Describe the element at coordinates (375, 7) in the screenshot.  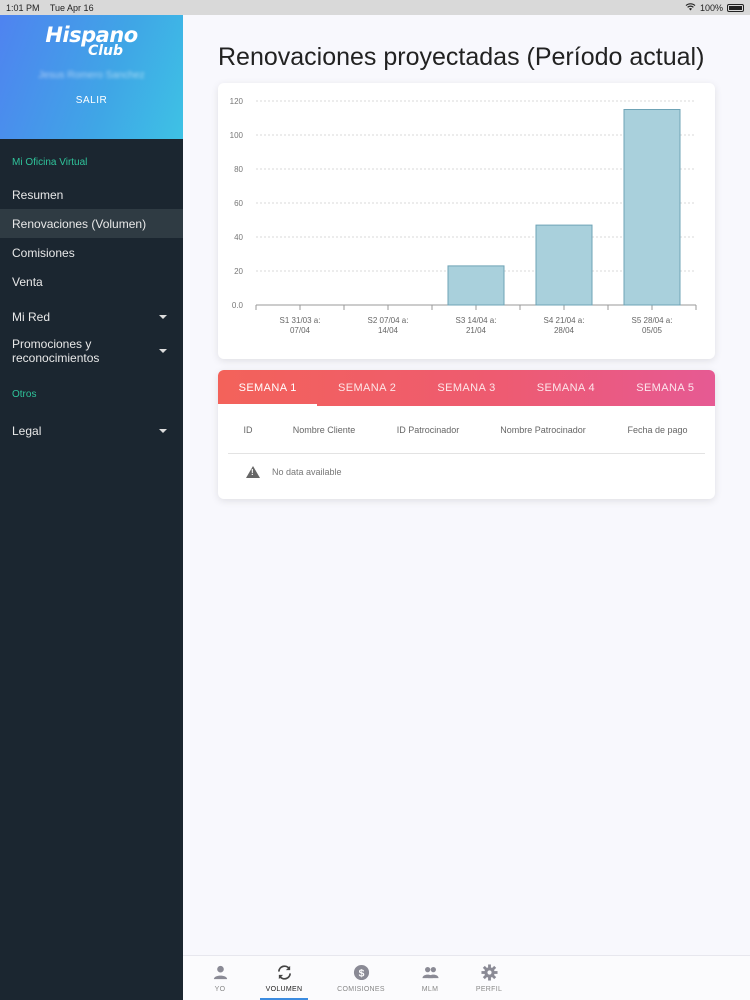
I see `status-bar: 1:01 PM Tue Apr 16 100%` at that location.